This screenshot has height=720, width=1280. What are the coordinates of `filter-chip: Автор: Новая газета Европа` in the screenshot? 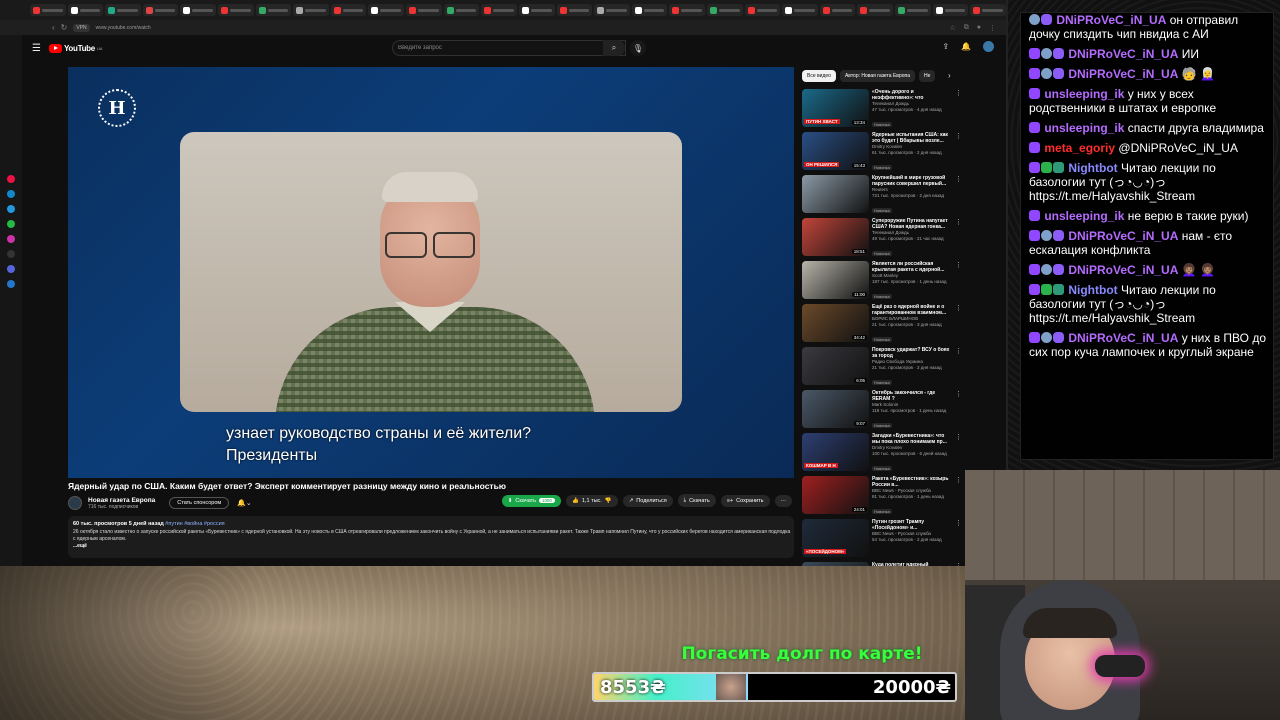 It's located at (877, 76).